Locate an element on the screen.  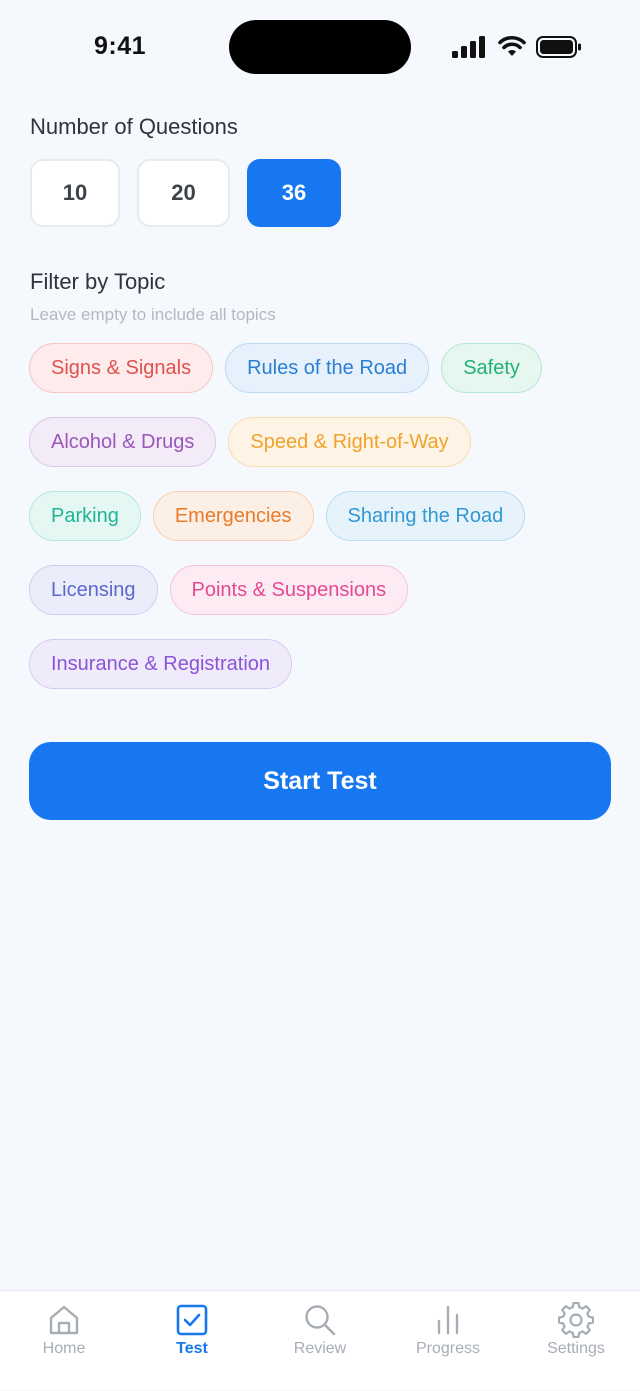
topic-chip-insurance-registration: Insurance & Registration is located at coordinates (161, 664).